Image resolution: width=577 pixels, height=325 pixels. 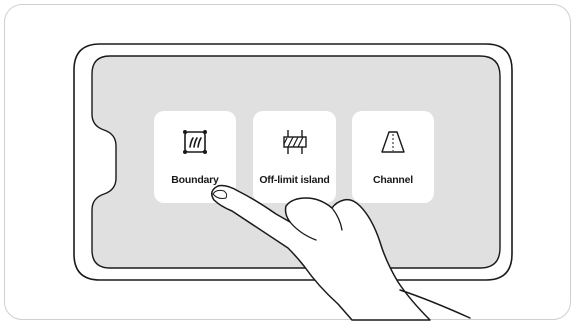 I want to click on tile-label-channel: Channel, so click(x=393, y=180).